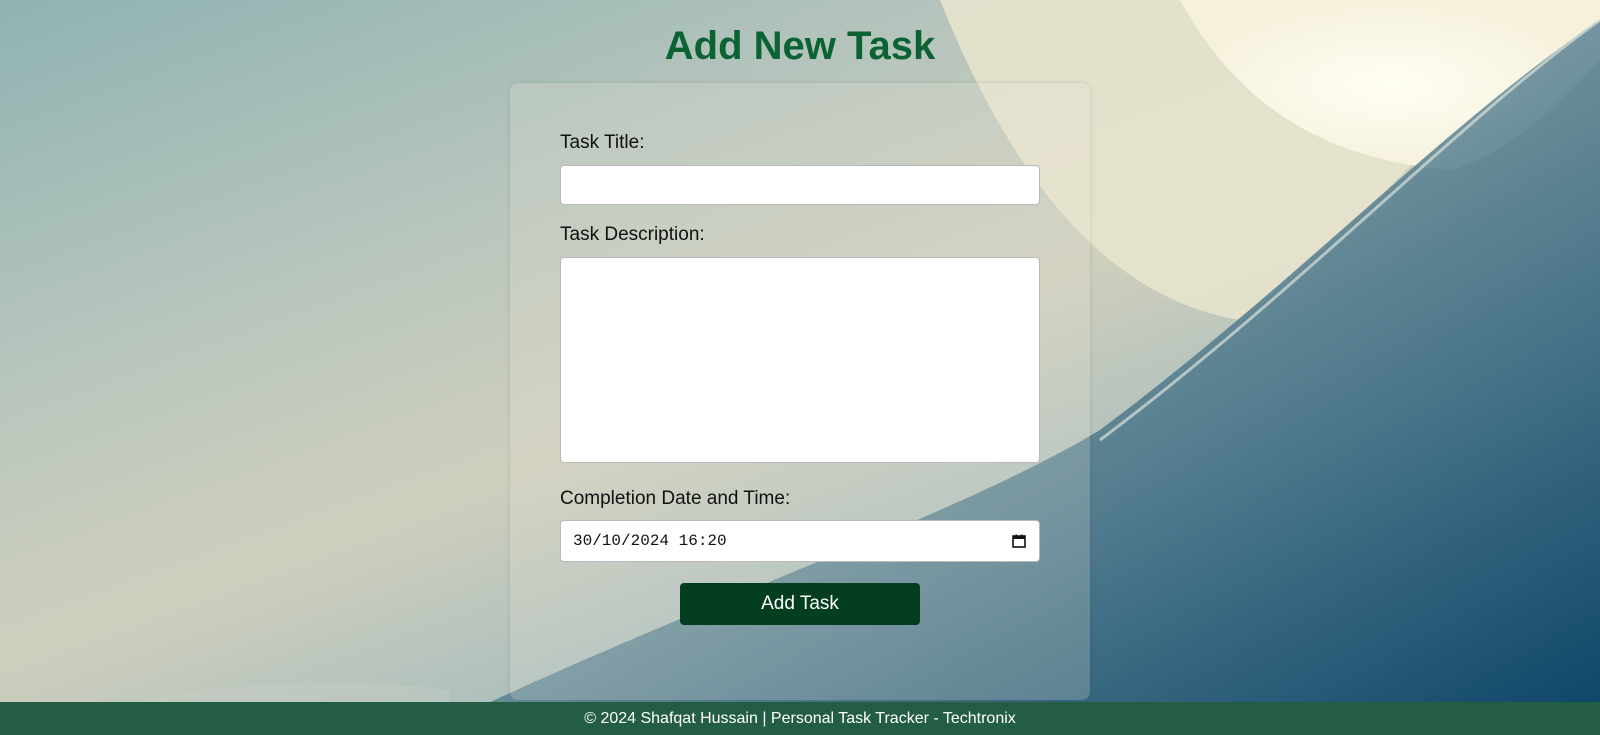 The width and height of the screenshot is (1600, 735). I want to click on task-title-label: Task Title:, so click(602, 142).